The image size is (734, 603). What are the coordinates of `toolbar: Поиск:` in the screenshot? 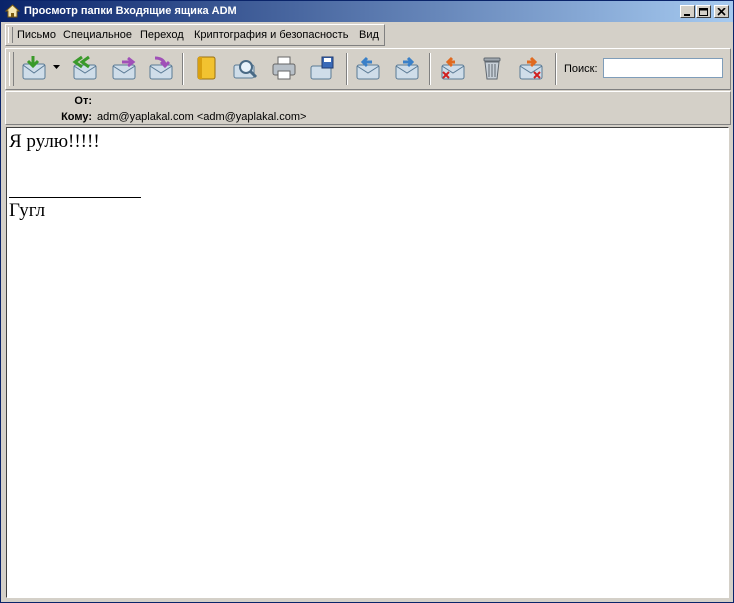 It's located at (368, 69).